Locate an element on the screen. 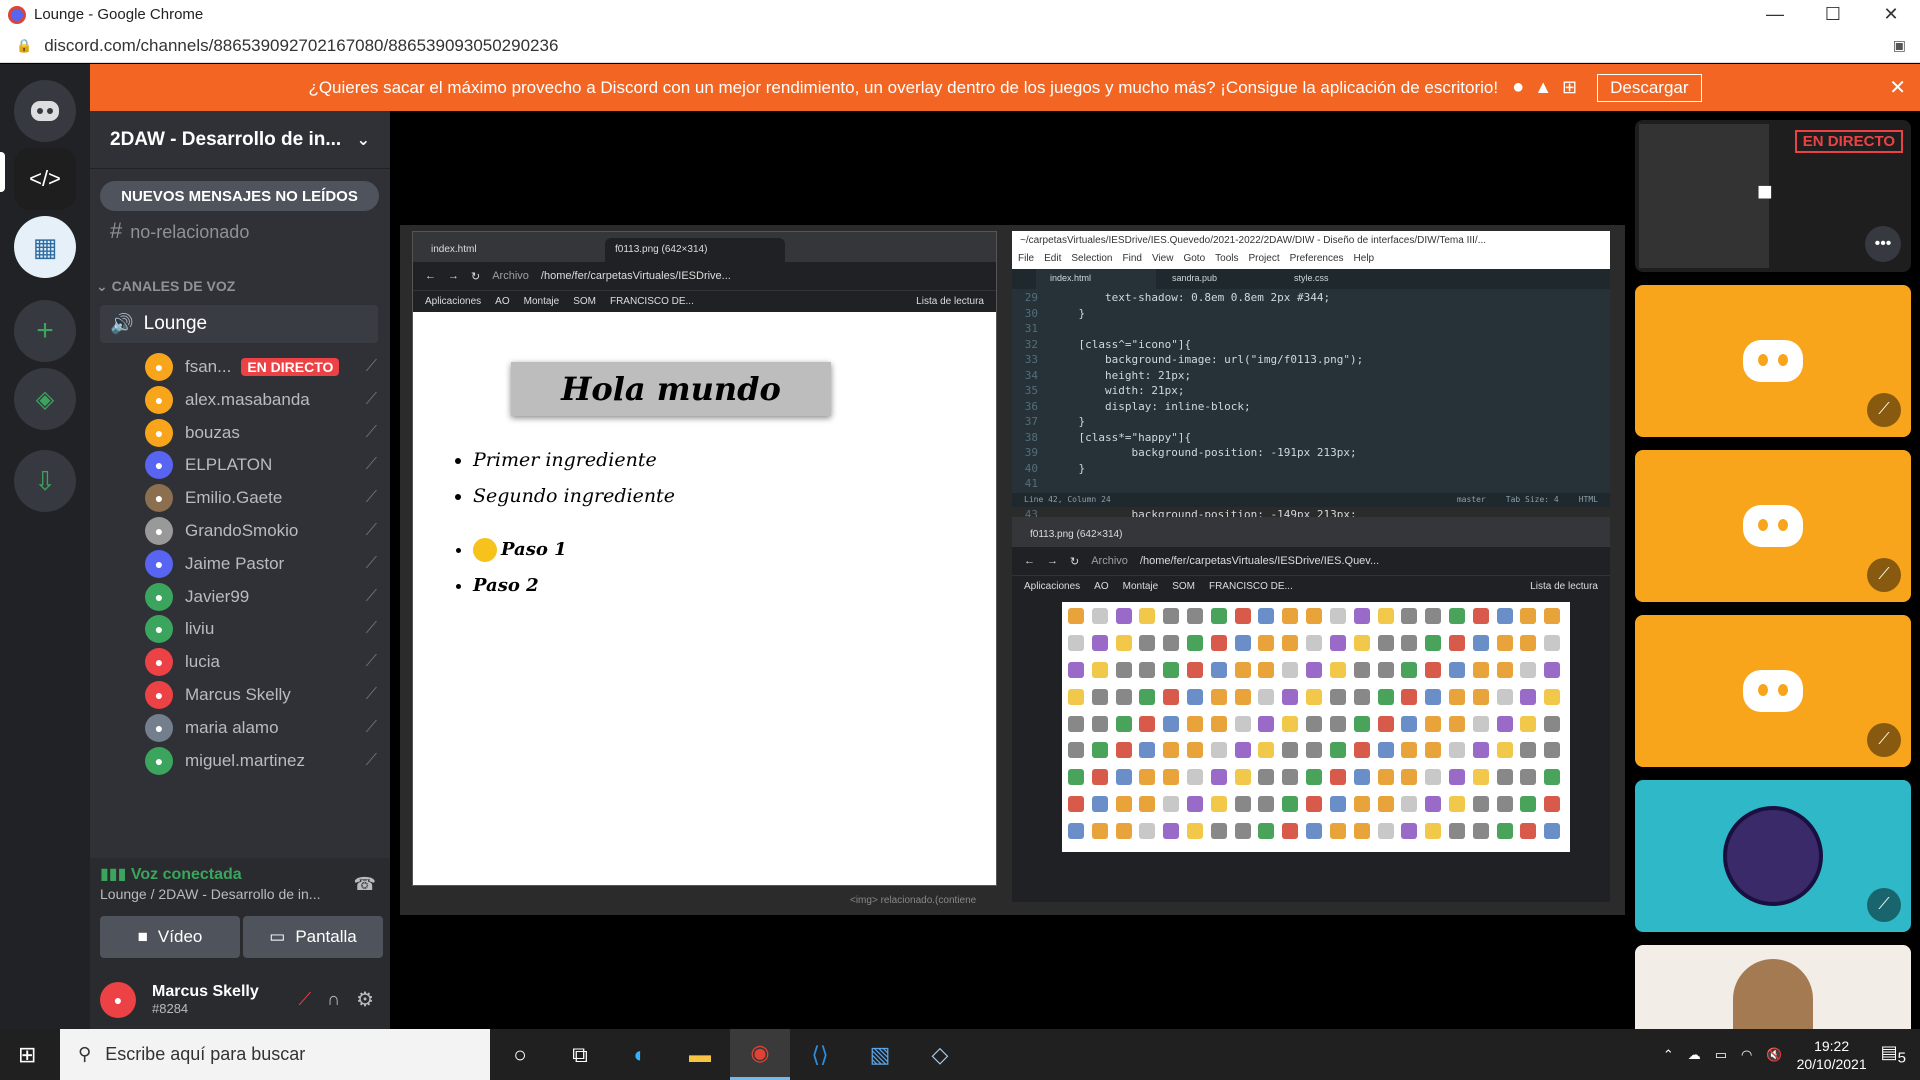 Image resolution: width=1920 pixels, height=1080 pixels. disconnect-icon: ☎ is located at coordinates (365, 884).